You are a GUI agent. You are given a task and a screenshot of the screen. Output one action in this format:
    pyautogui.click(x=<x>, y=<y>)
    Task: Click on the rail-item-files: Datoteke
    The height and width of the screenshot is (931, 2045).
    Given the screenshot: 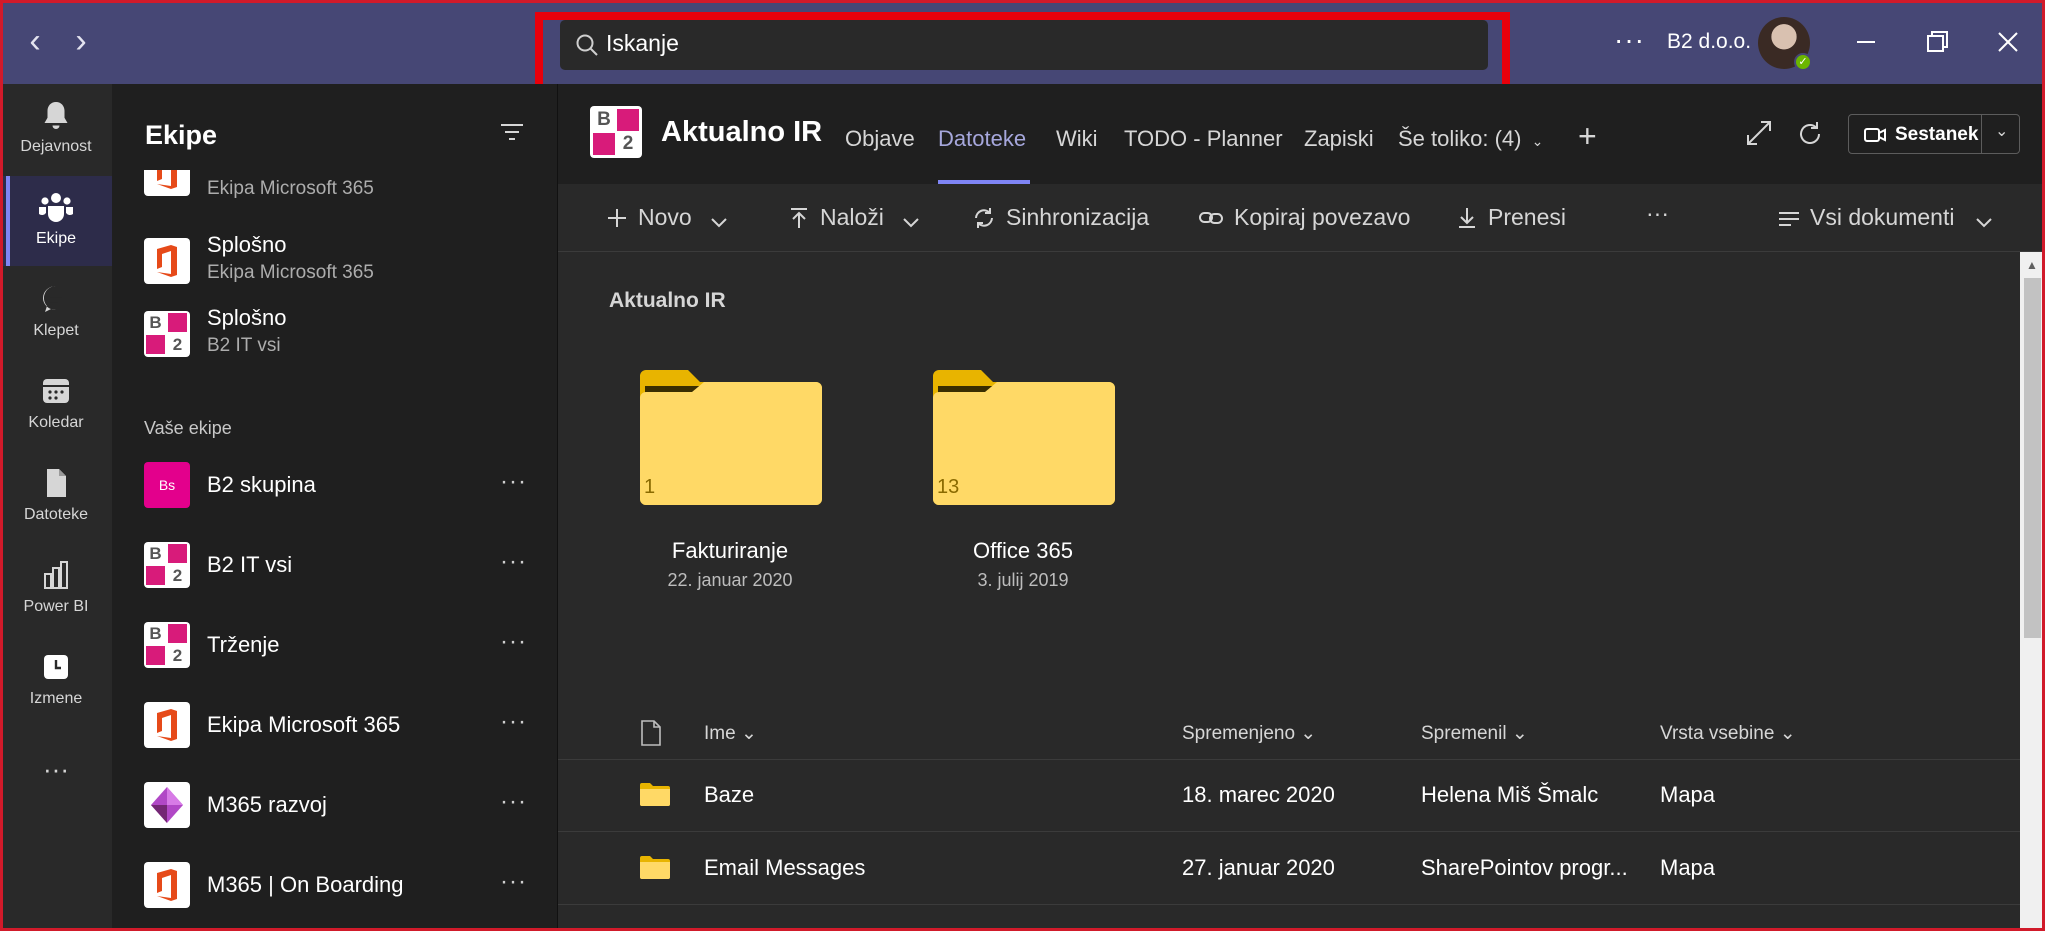 What is the action you would take?
    pyautogui.click(x=56, y=497)
    